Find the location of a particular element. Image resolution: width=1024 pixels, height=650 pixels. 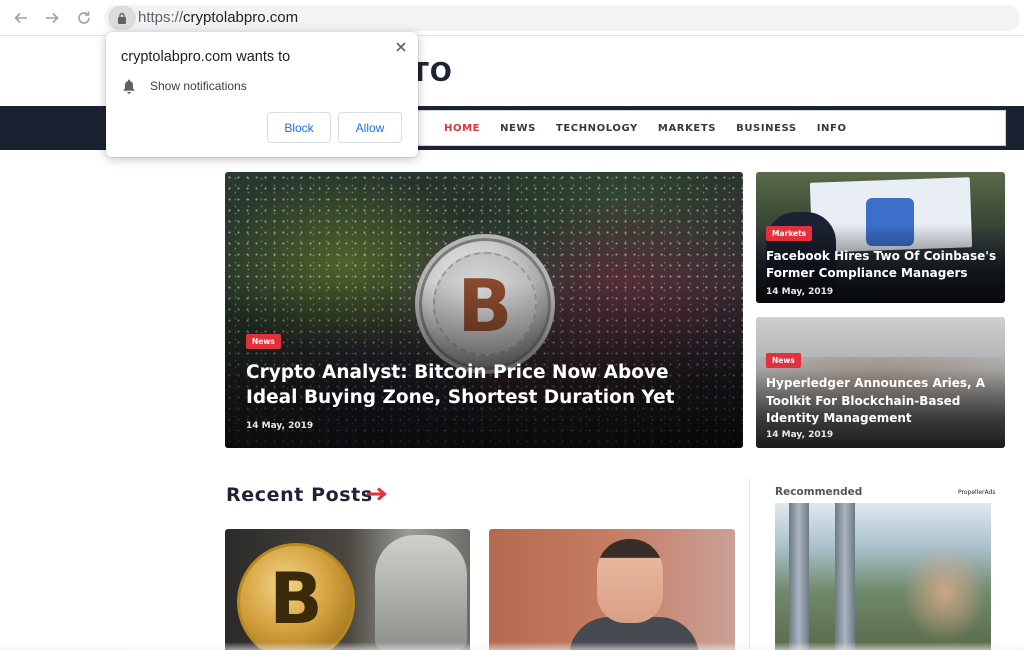

popup-close-button is located at coordinates (401, 47).